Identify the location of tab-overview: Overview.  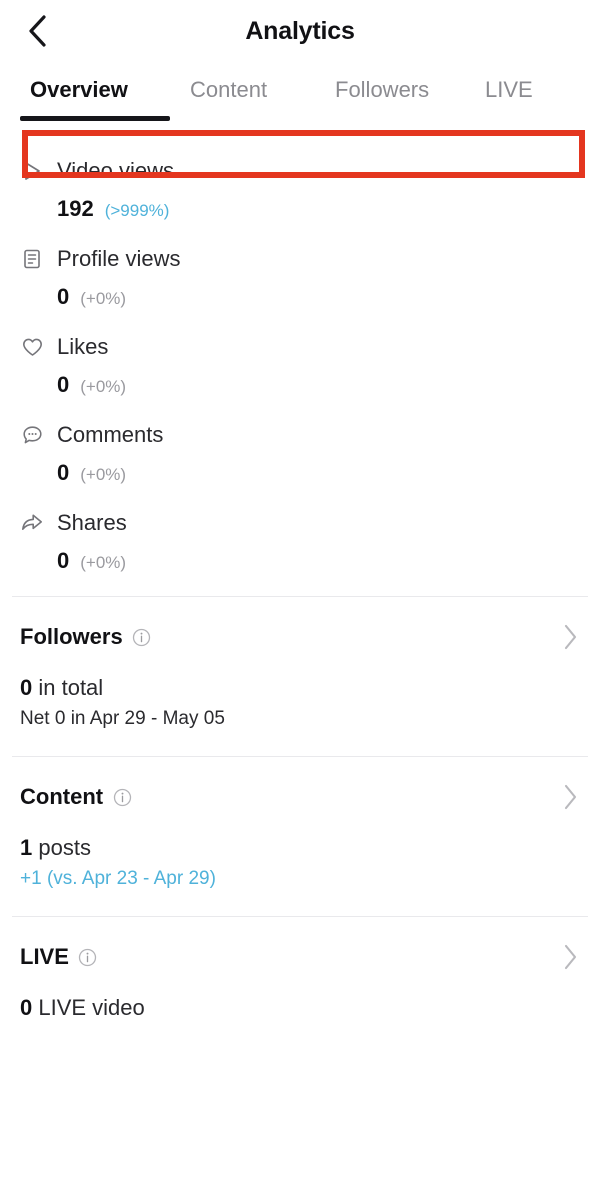
(110, 90).